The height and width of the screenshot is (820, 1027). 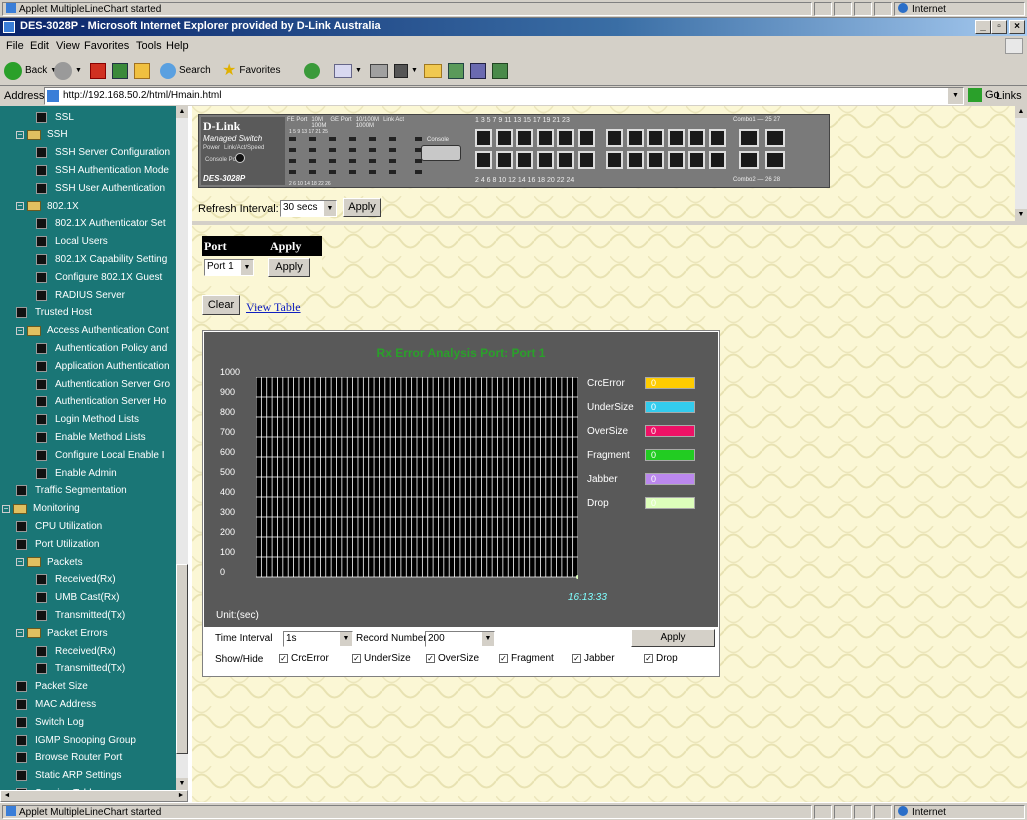 What do you see at coordinates (1021, 163) in the screenshot?
I see `top-frame-scrollbar: ▲ ▼` at bounding box center [1021, 163].